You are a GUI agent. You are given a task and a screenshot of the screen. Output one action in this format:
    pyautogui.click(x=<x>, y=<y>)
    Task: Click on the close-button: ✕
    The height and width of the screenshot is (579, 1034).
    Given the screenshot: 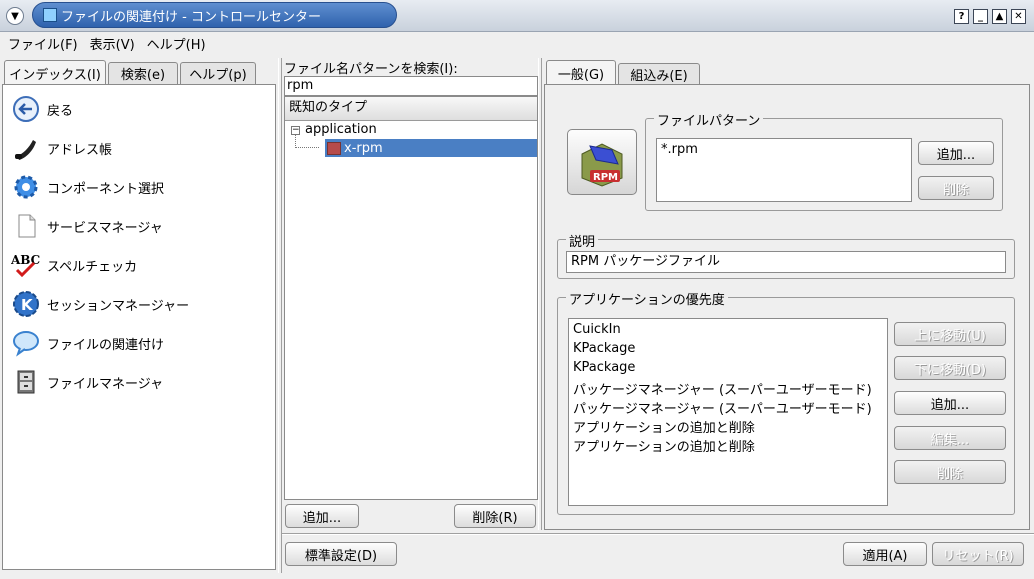 What is the action you would take?
    pyautogui.click(x=1018, y=16)
    